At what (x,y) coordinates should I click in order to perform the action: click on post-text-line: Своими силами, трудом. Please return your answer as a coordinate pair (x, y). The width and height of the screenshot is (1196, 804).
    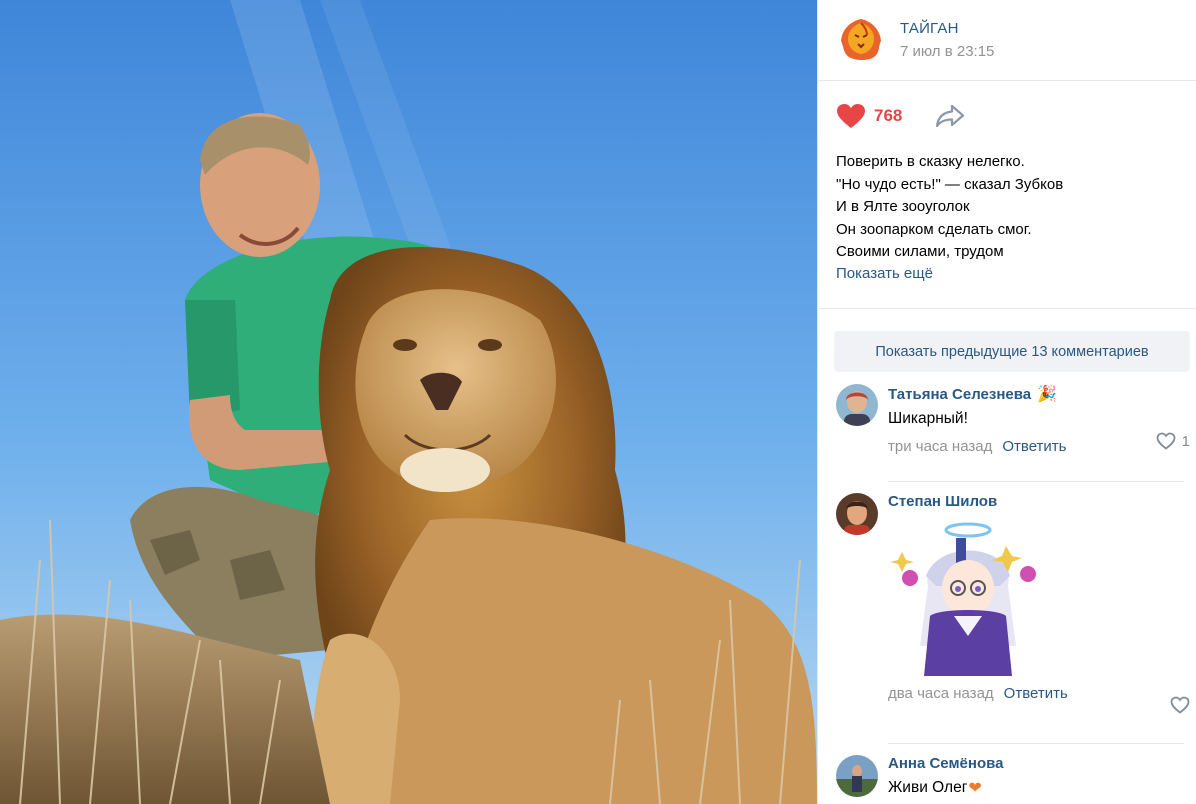
    Looking at the image, I should click on (920, 251).